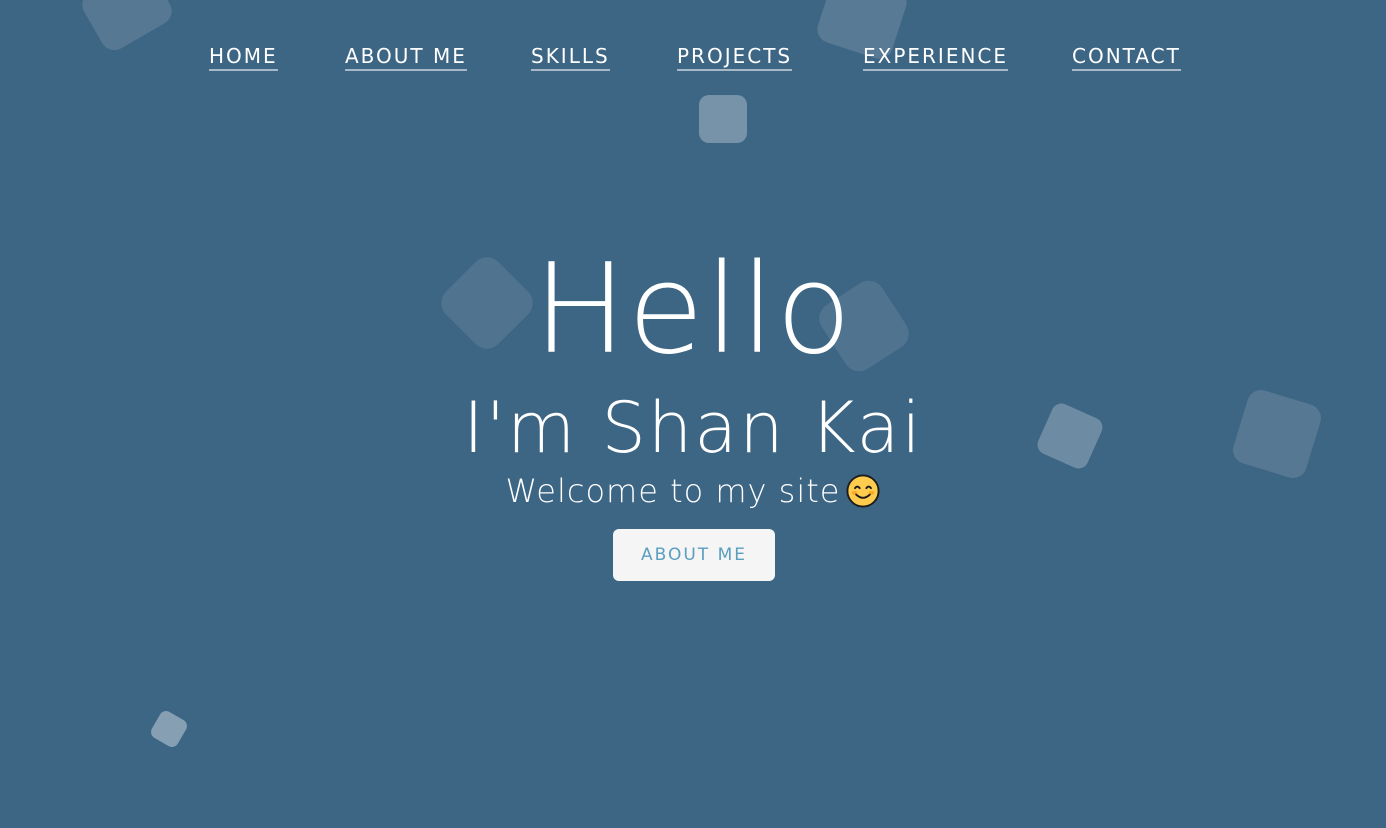 This screenshot has width=1386, height=828. What do you see at coordinates (693, 310) in the screenshot?
I see `hero-title: Hello` at bounding box center [693, 310].